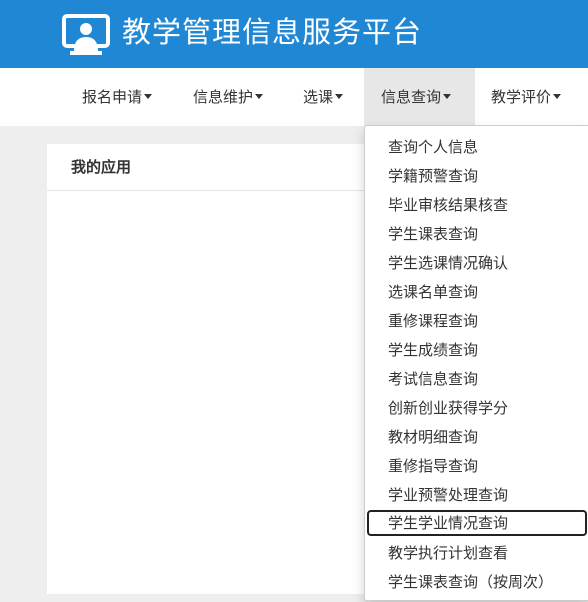  Describe the element at coordinates (212, 190) in the screenshot. I see `divider` at that location.